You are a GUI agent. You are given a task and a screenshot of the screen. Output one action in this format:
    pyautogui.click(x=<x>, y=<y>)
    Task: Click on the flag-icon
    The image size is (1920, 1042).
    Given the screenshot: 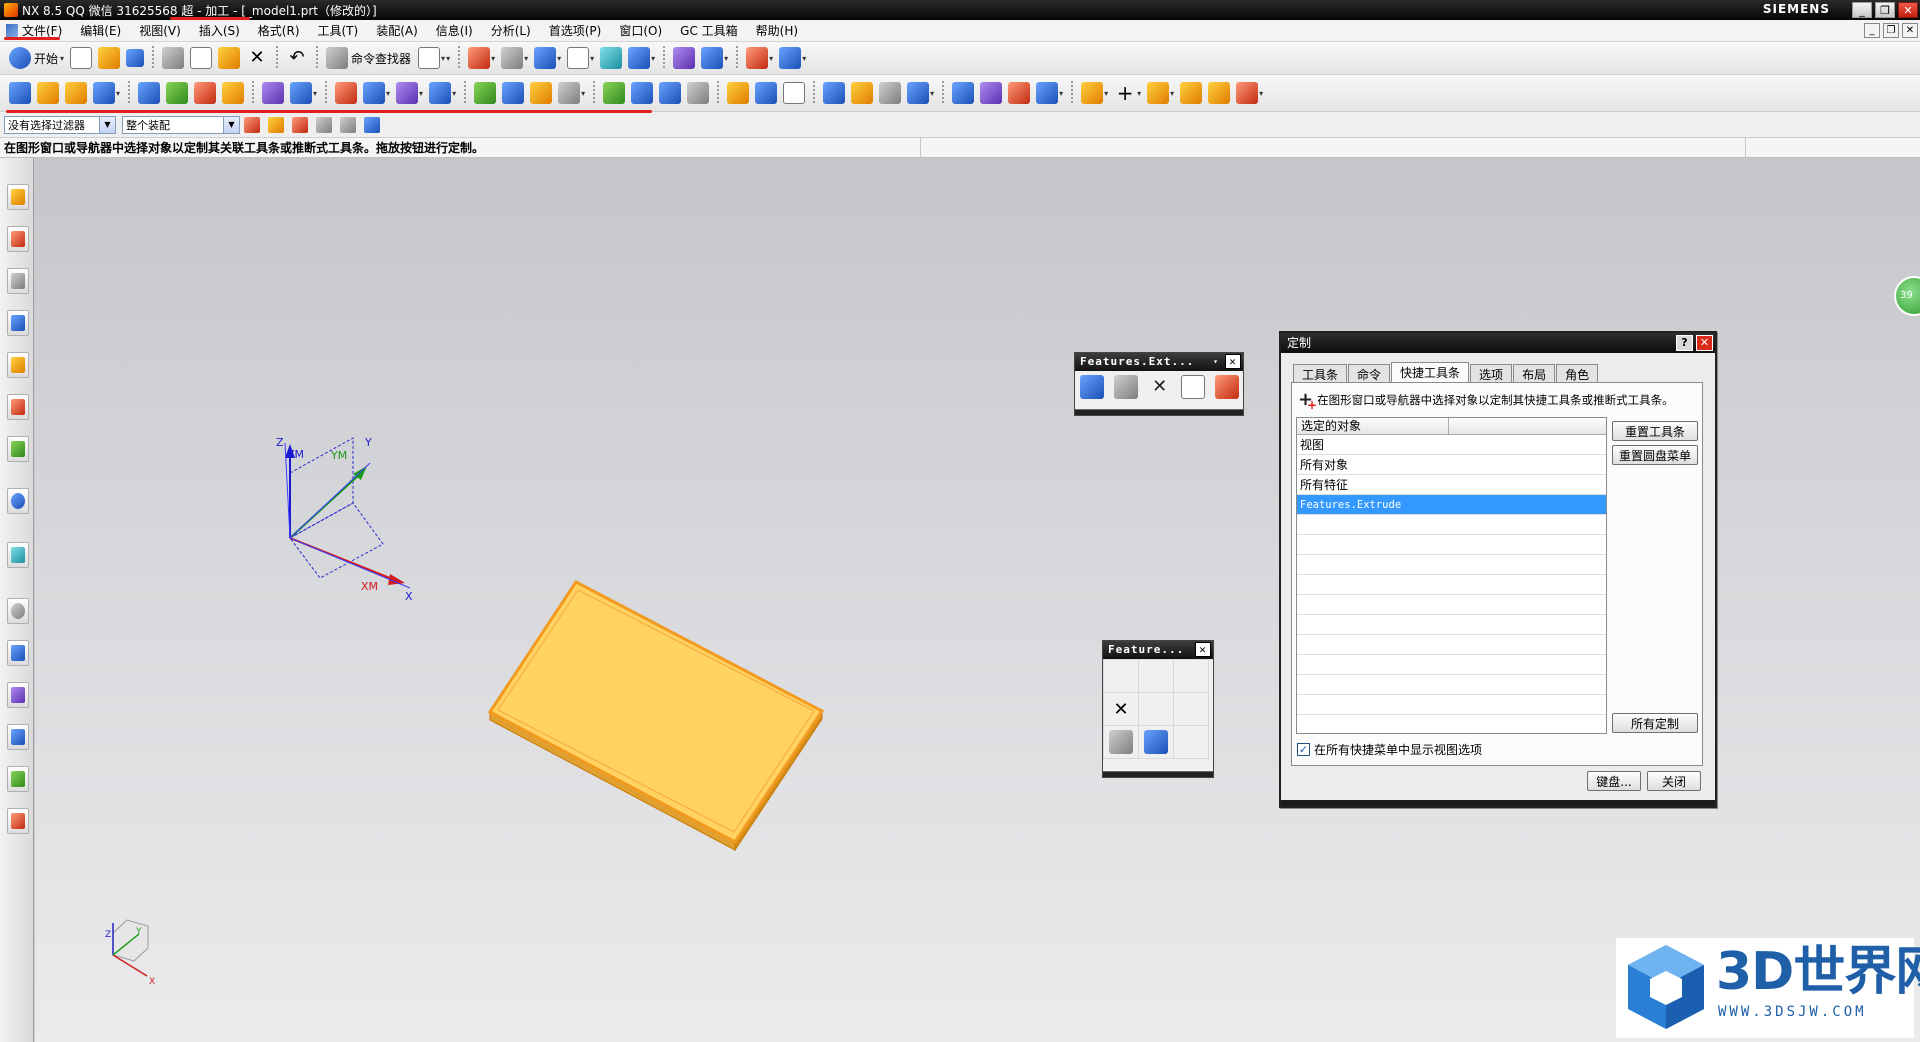 What is the action you would take?
    pyautogui.click(x=738, y=93)
    